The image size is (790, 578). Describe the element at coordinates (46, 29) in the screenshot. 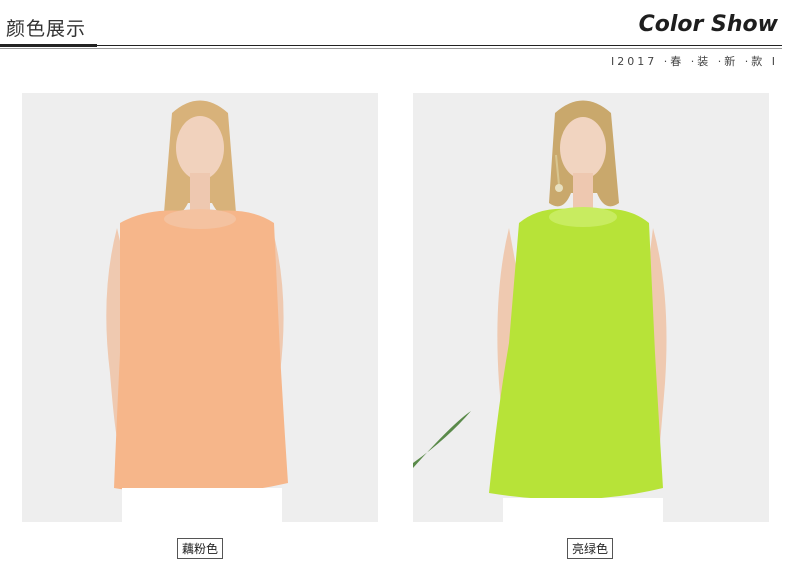

I see `section-title-cn: 颜色展示` at that location.